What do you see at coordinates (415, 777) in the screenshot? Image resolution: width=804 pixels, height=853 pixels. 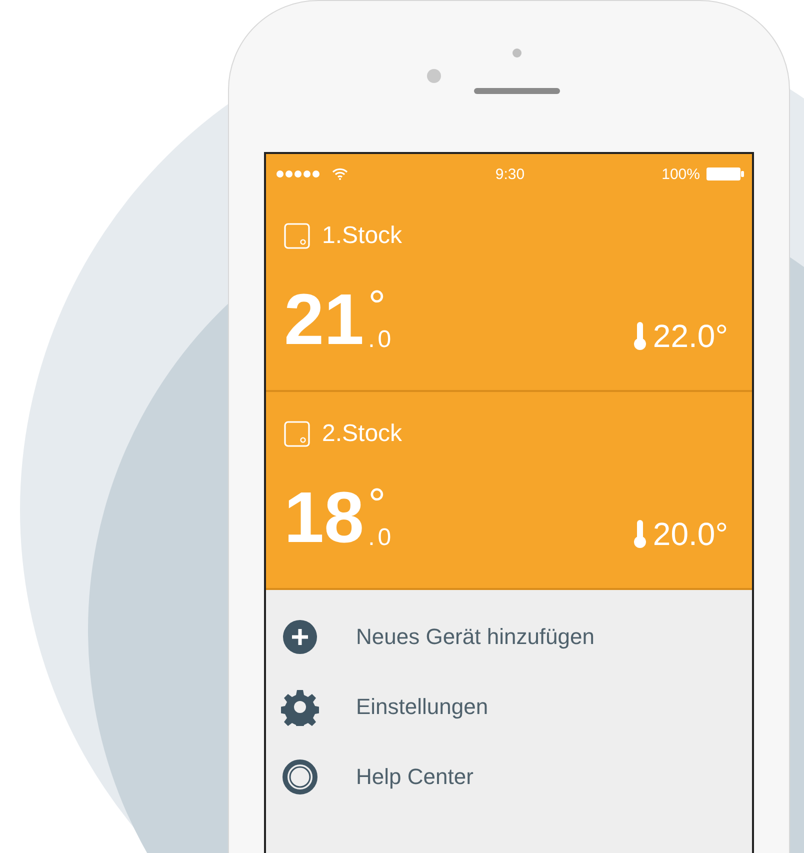 I see `menu-item: Help Center` at bounding box center [415, 777].